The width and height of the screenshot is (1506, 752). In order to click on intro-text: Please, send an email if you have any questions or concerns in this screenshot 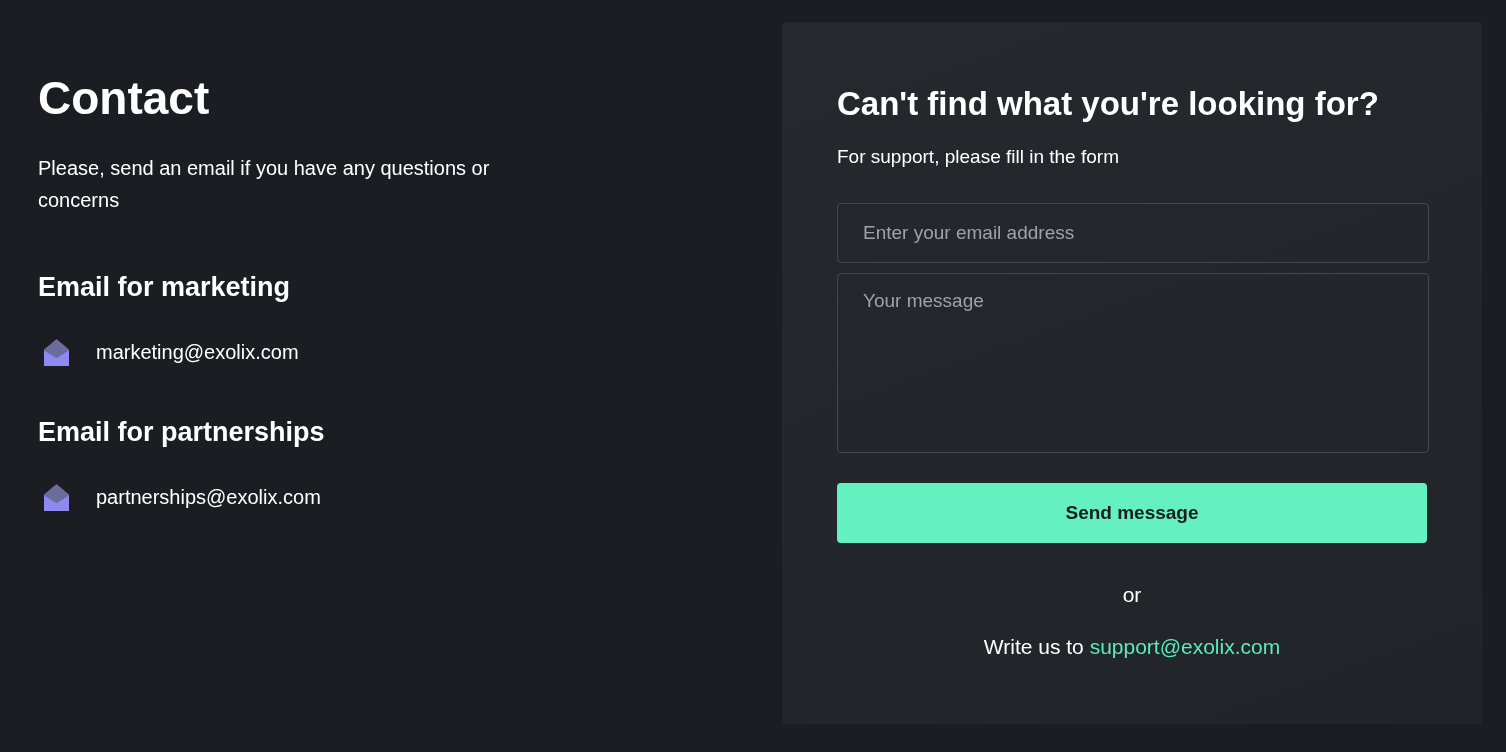, I will do `click(264, 184)`.